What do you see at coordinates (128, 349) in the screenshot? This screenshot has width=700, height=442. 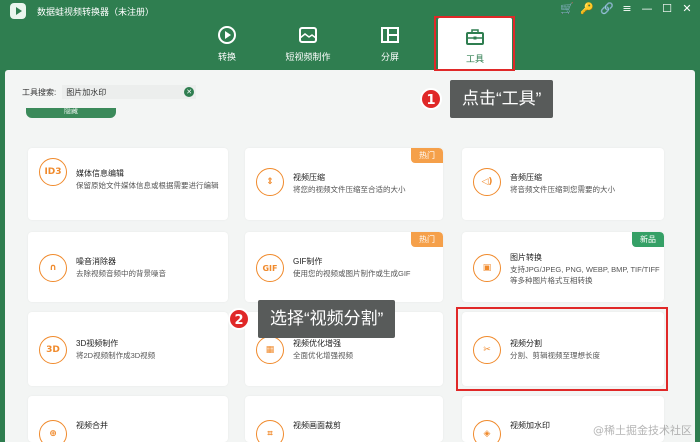 I see `card-3d-maker: 3D 3D视频制作 将2D视频制作成3D视频` at bounding box center [128, 349].